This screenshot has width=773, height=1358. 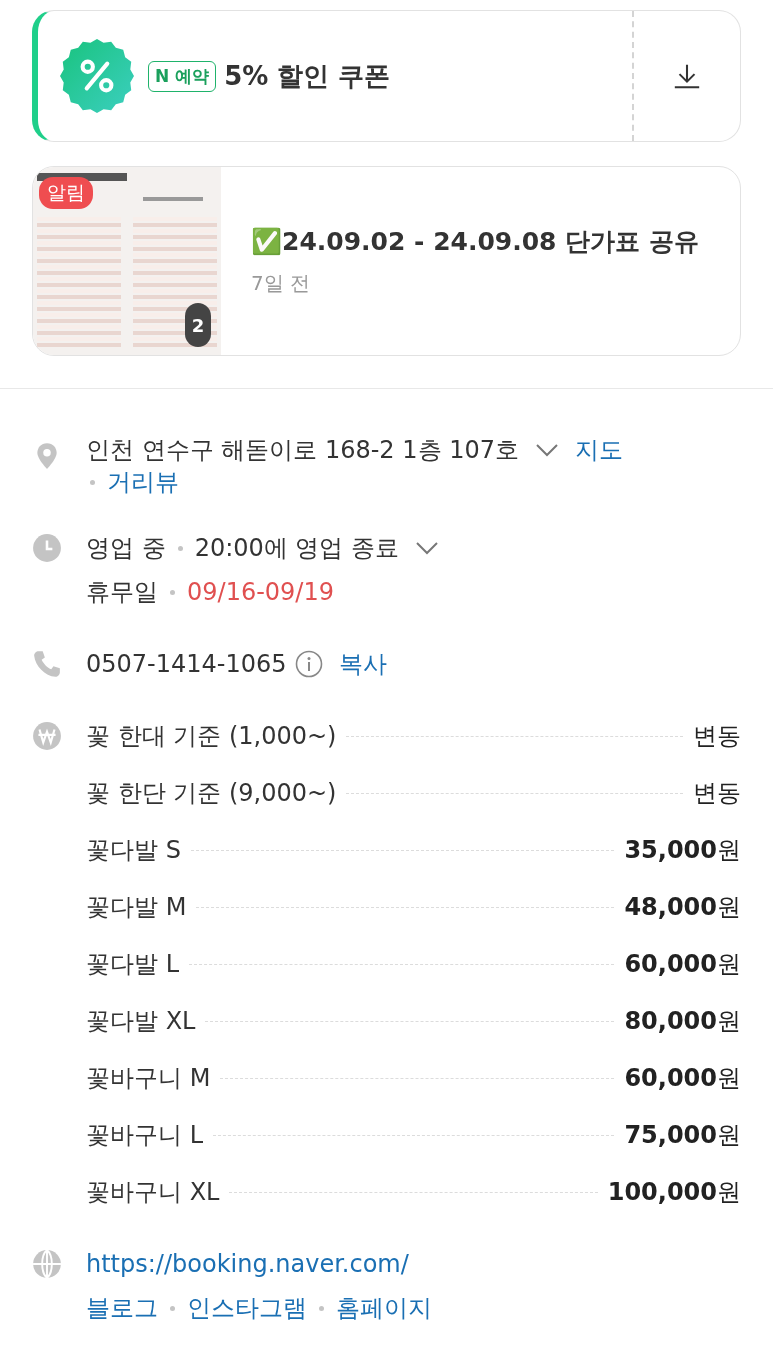 I want to click on menu-item-name: 꽃 한대 기준 (1,000~), so click(x=211, y=736).